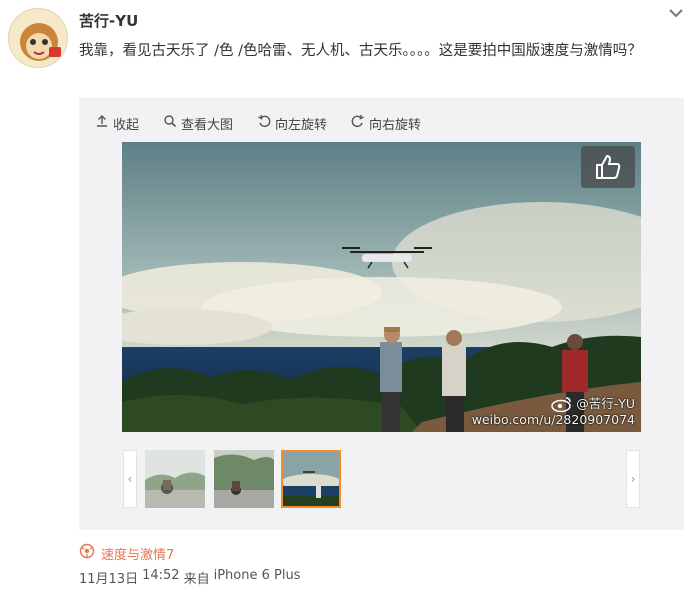 Image resolution: width=700 pixels, height=595 pixels. Describe the element at coordinates (301, 125) in the screenshot. I see `rotate-left-label: 向左旋转` at that location.